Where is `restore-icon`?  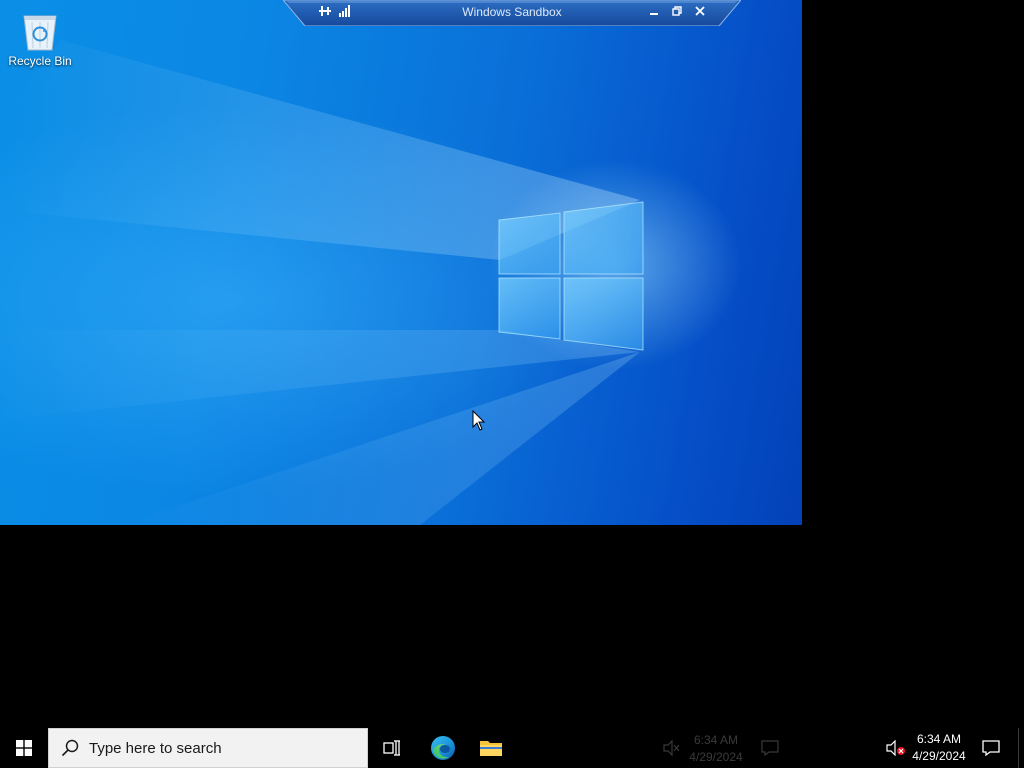
restore-icon is located at coordinates (677, 11).